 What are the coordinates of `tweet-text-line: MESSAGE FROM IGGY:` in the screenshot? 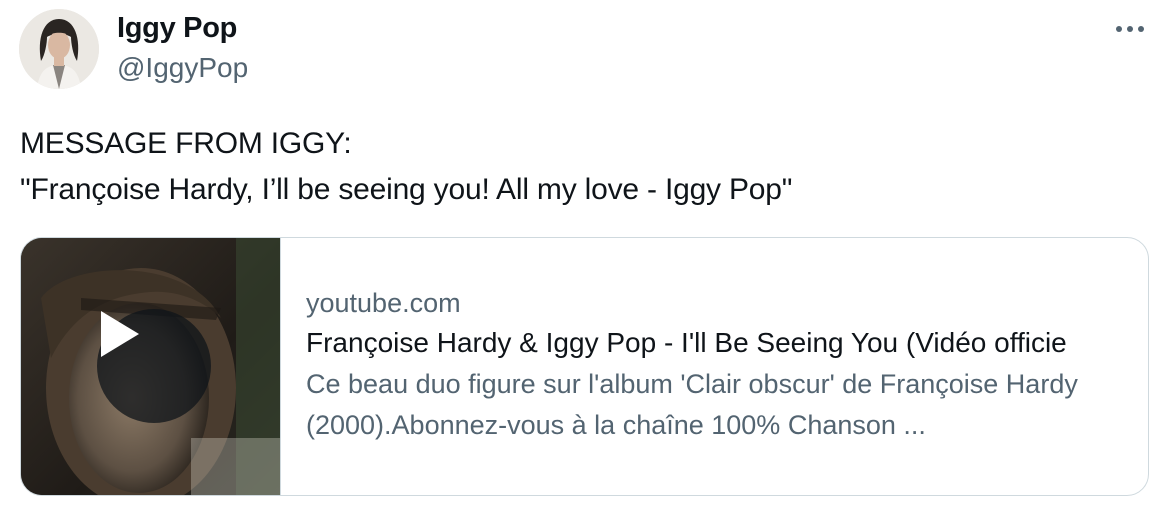 It's located at (186, 143).